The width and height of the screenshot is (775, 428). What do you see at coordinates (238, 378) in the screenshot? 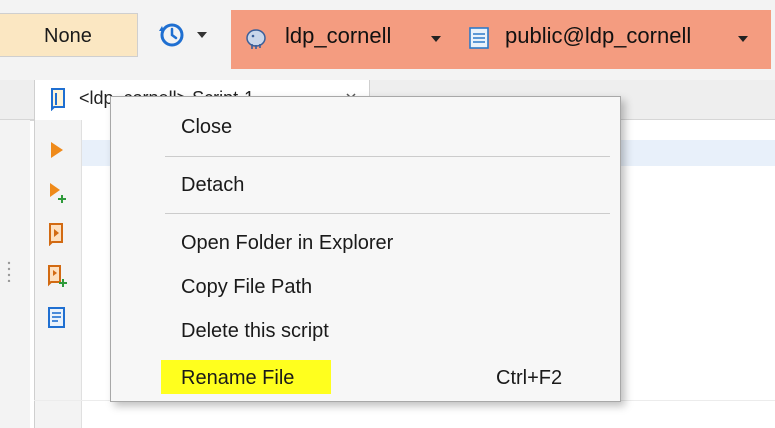
I see `menu-item-label: Rename File` at bounding box center [238, 378].